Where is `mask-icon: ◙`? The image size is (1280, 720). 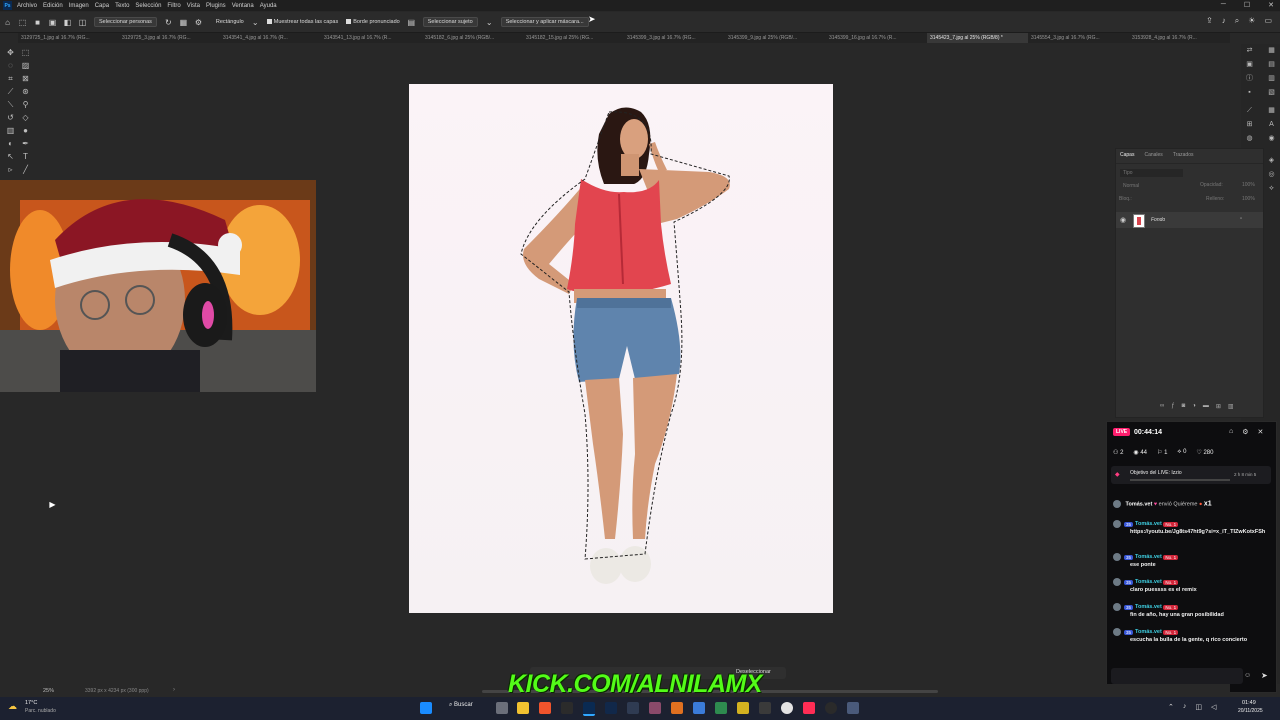
mask-icon: ◙ is located at coordinates (1184, 406).